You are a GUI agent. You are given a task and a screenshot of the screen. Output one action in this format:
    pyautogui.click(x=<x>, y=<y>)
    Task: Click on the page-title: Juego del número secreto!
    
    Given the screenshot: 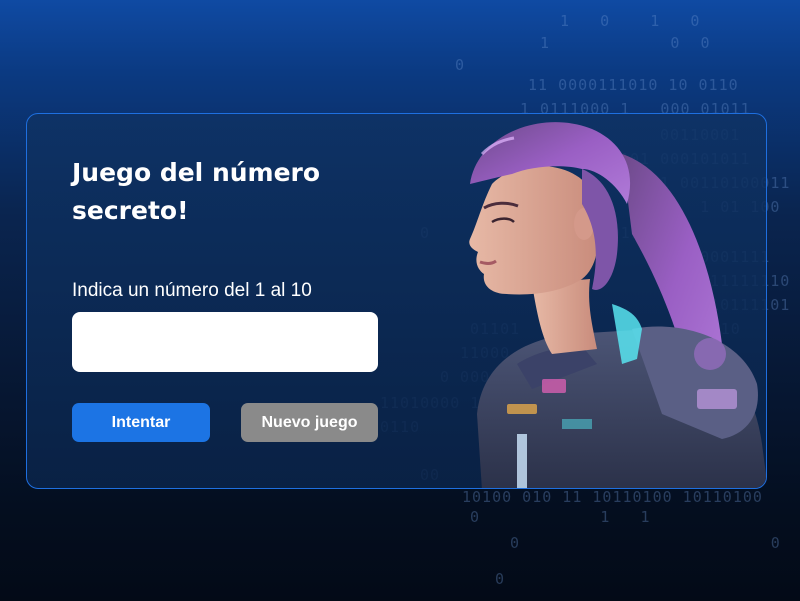 What is the action you would take?
    pyautogui.click(x=196, y=191)
    